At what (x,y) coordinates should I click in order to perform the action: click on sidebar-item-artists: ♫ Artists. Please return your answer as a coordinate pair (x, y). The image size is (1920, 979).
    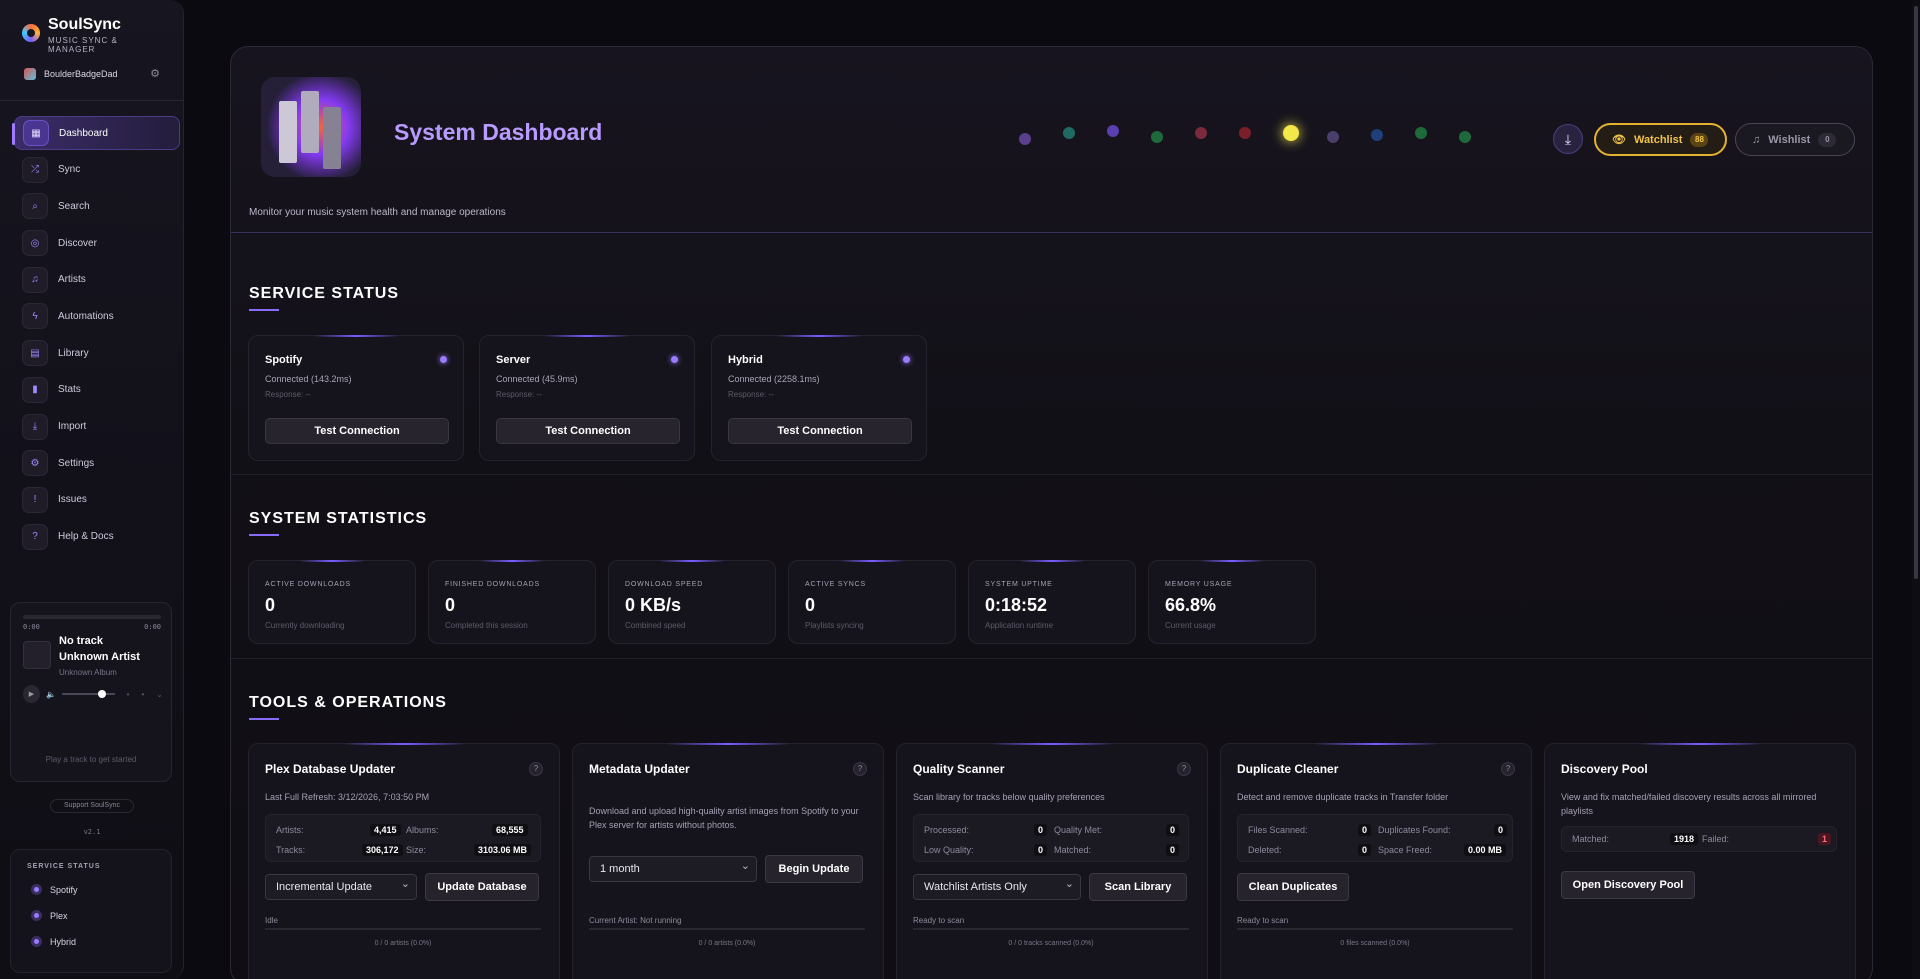
    Looking at the image, I should click on (97, 280).